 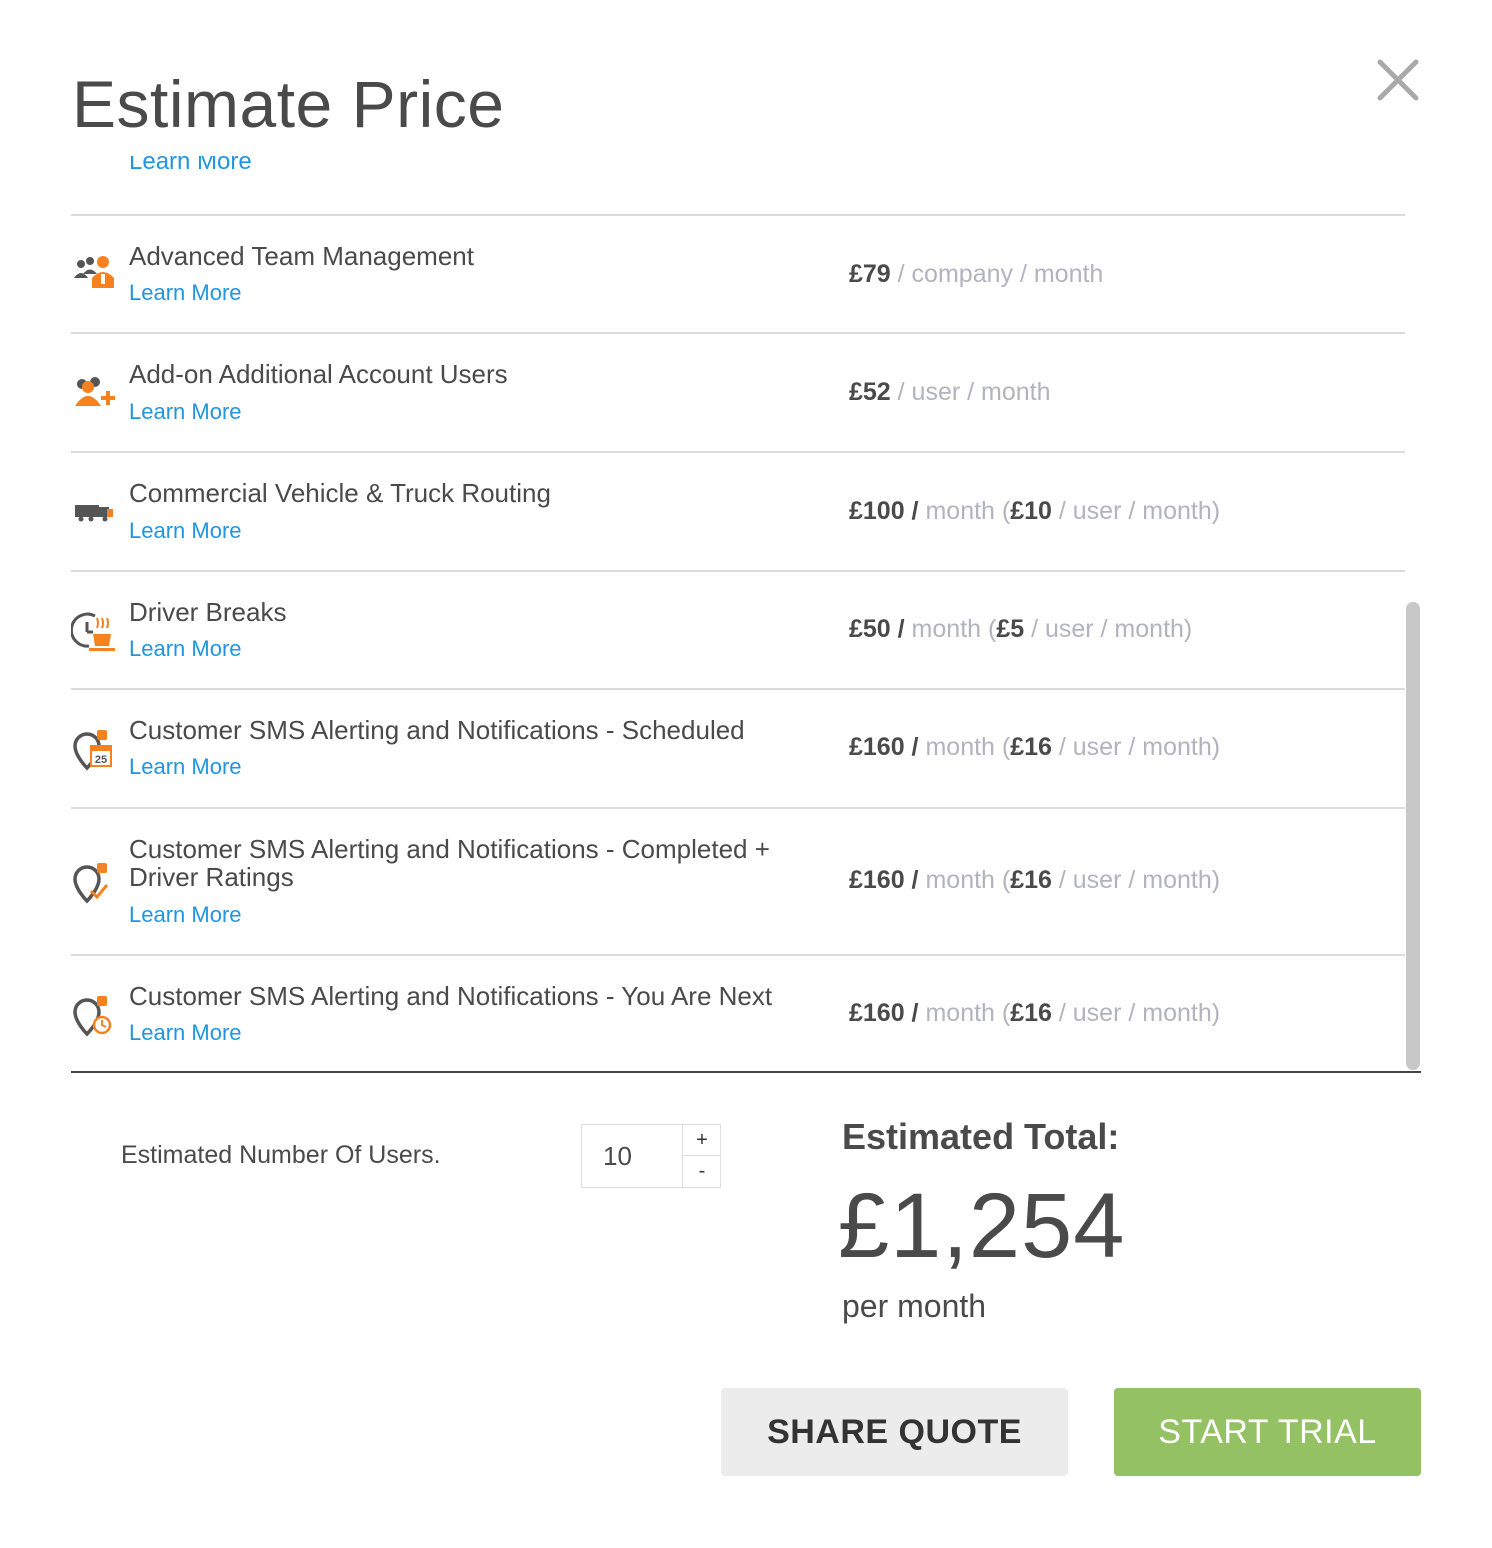 I want to click on item-name: Add-on Additional Account Users, so click(x=318, y=374).